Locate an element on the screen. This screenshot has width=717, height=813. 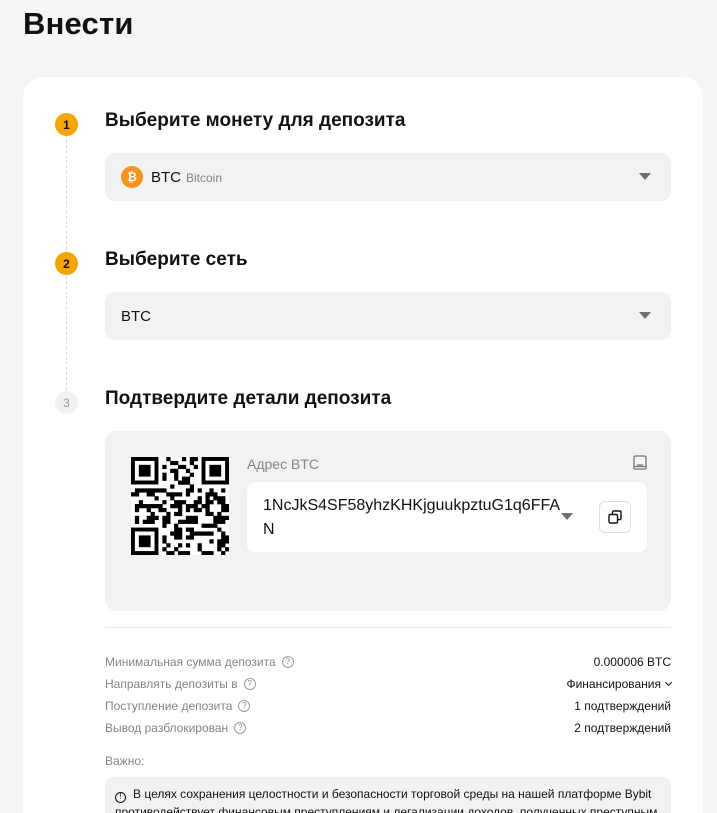
bitcoin-icon: ₿ is located at coordinates (132, 177).